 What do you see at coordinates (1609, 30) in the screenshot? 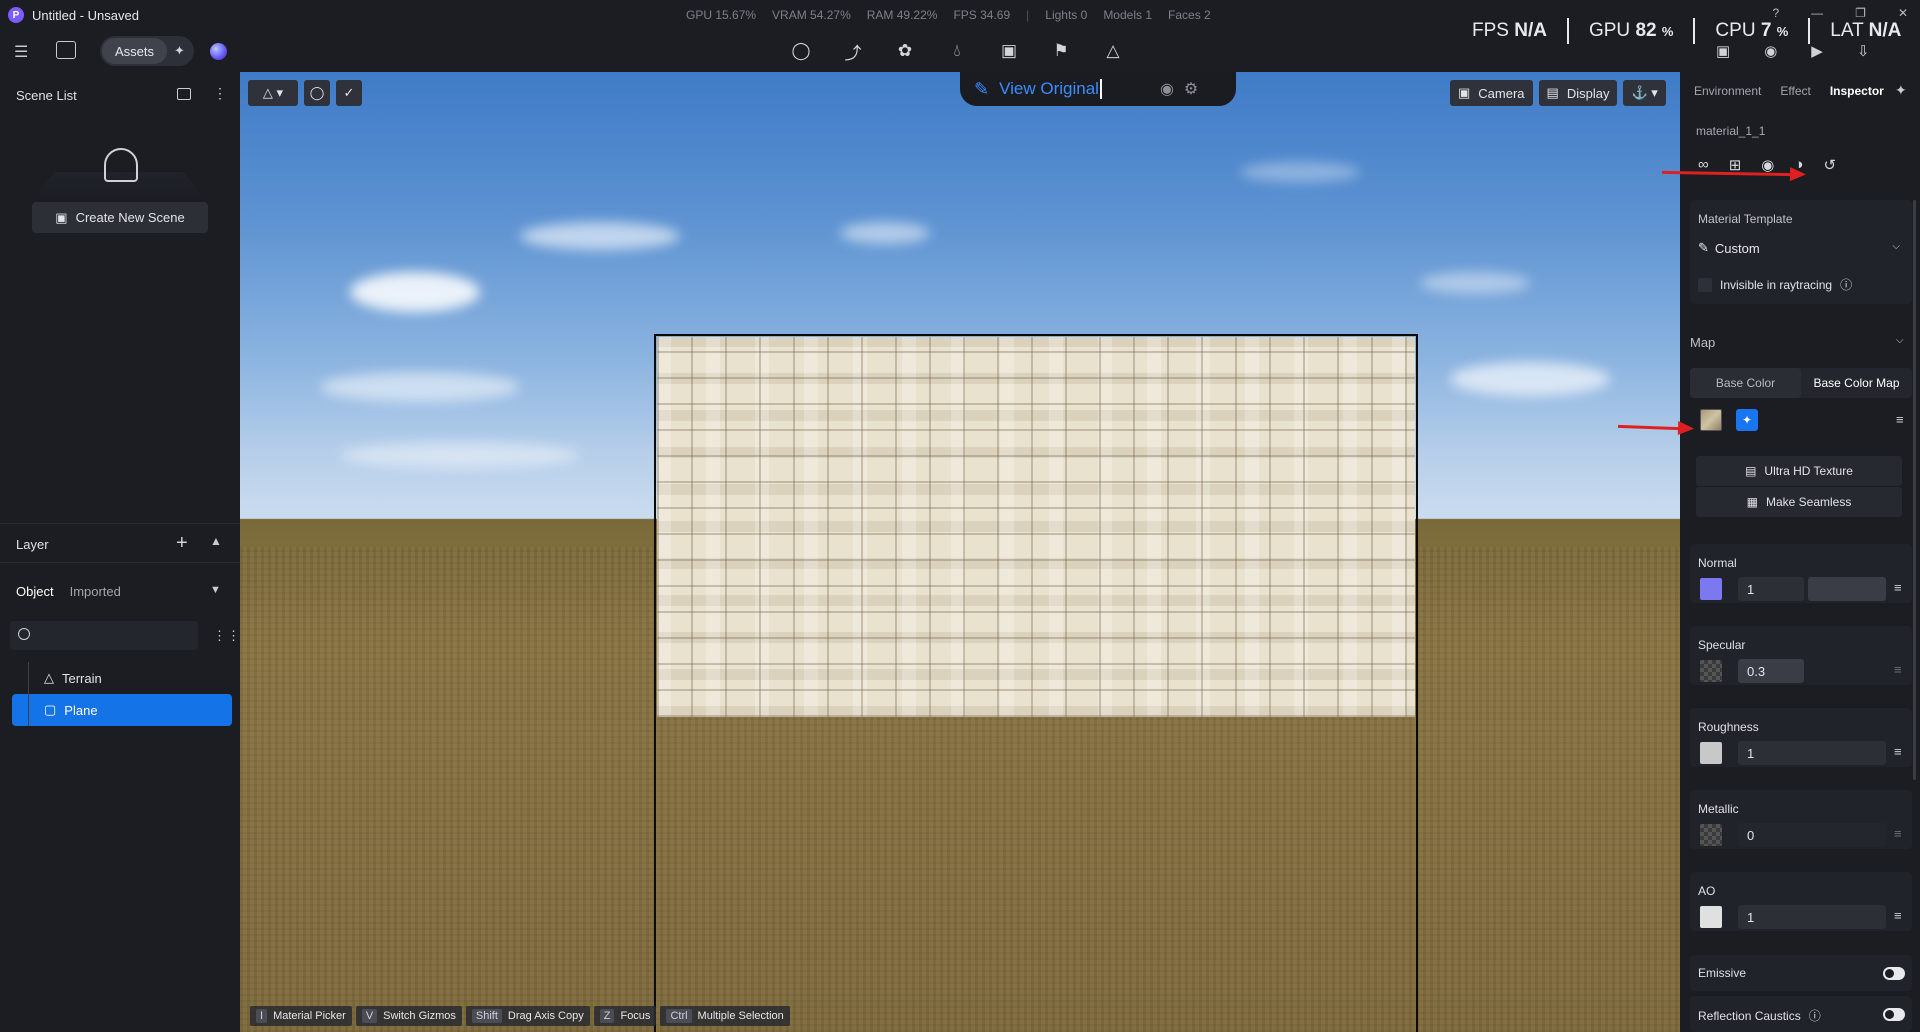
I see `perf-gpu-label: GPU` at bounding box center [1609, 30].